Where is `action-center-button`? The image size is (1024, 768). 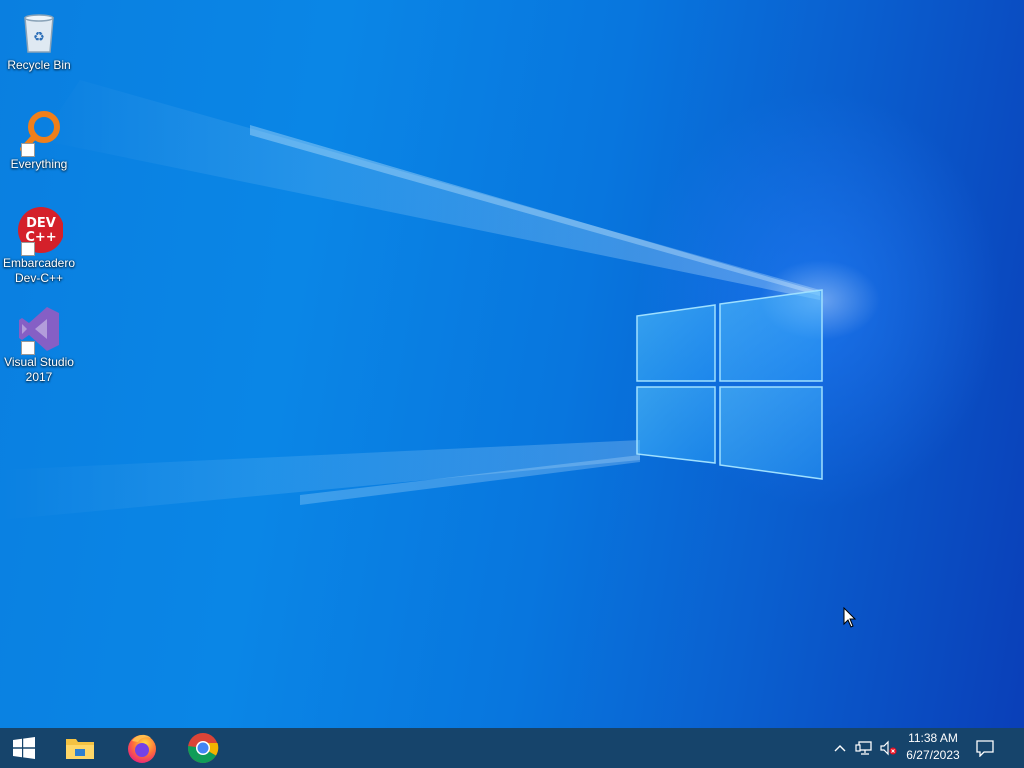
action-center-button is located at coordinates (985, 748).